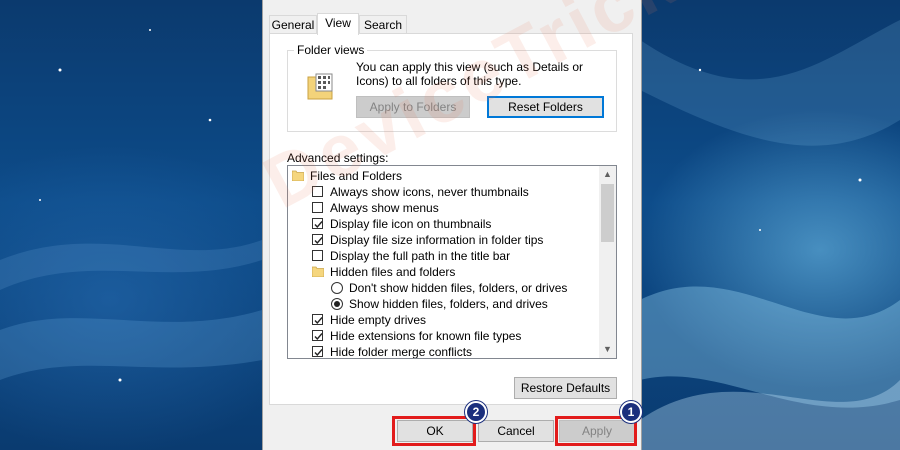 Image resolution: width=900 pixels, height=450 pixels. What do you see at coordinates (607, 213) in the screenshot?
I see `scroll-thumb` at bounding box center [607, 213].